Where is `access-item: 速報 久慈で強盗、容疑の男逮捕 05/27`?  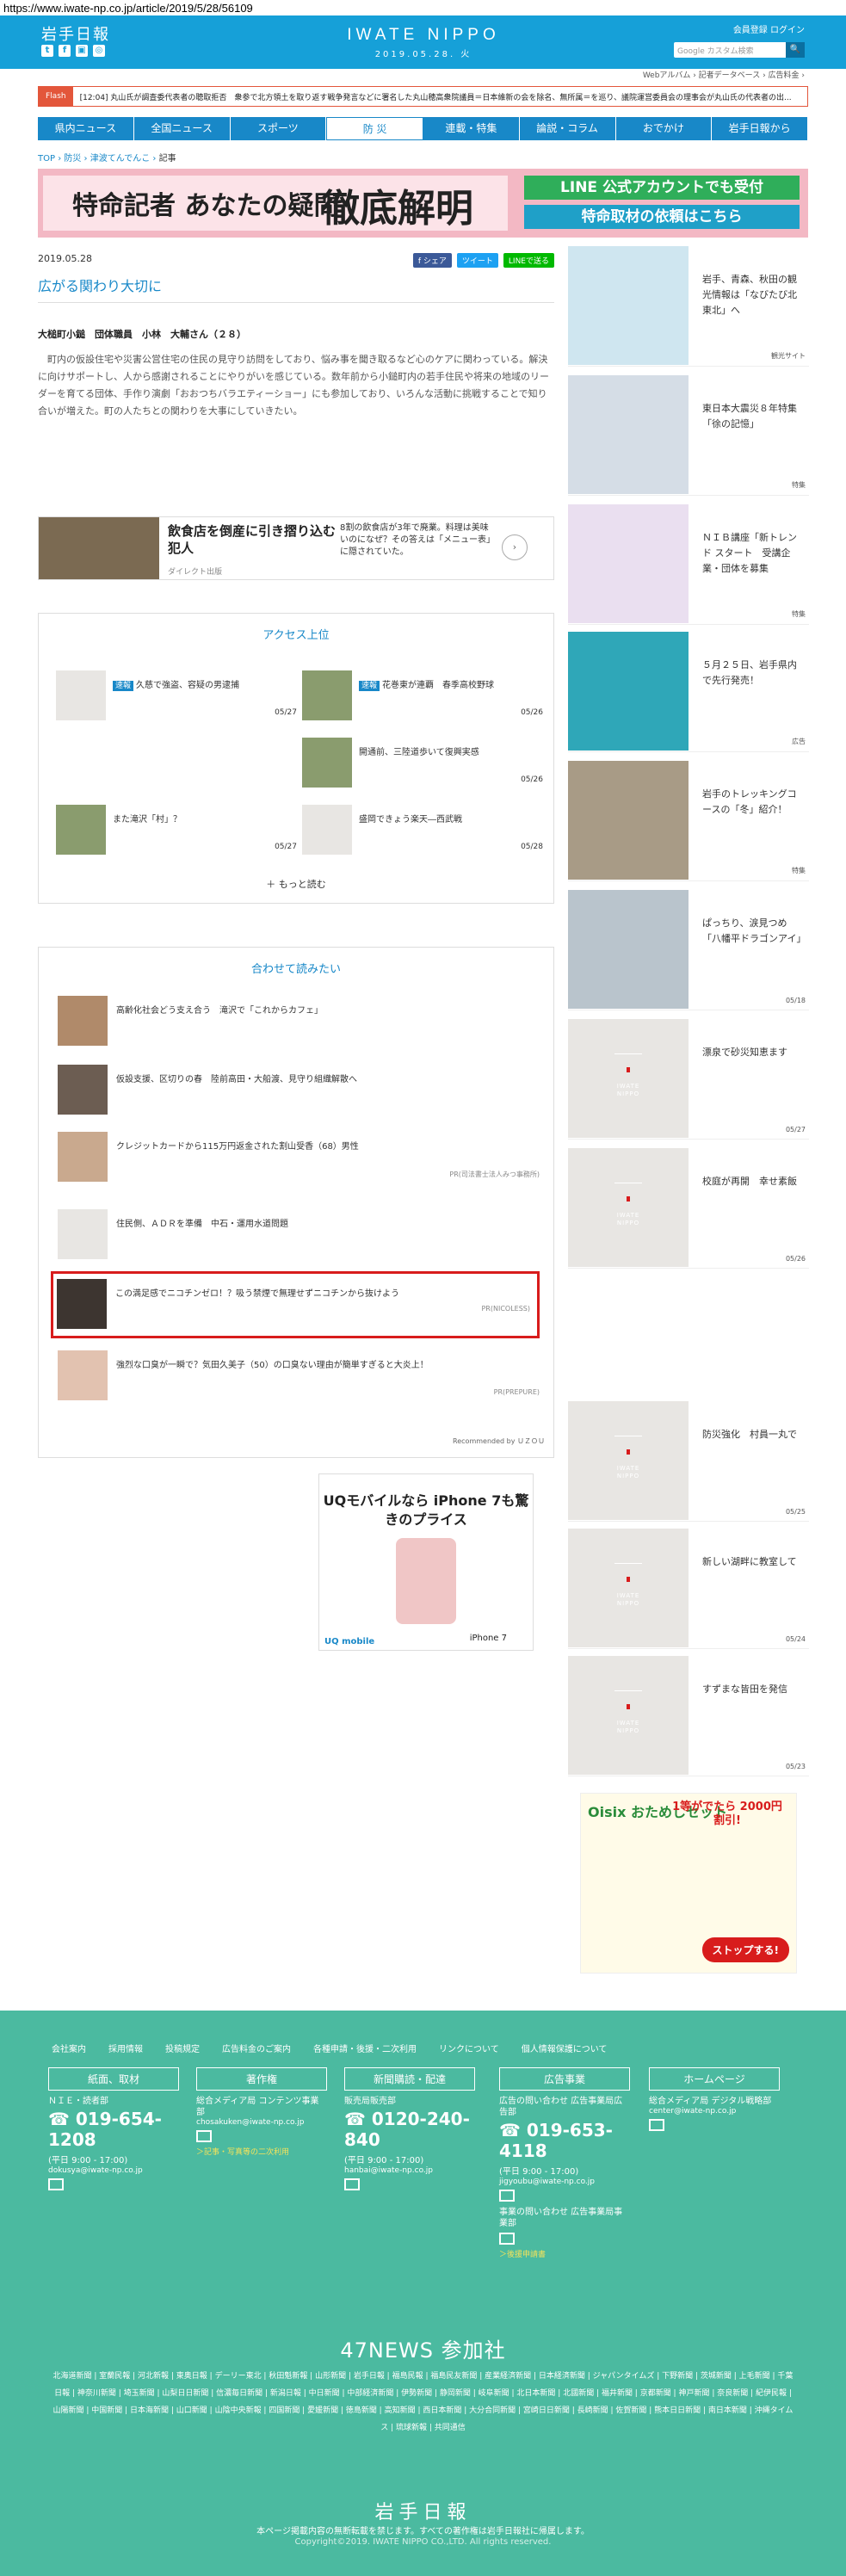 access-item: 速報 久慈で強盗、容疑の男逮捕 05/27 is located at coordinates (181, 696).